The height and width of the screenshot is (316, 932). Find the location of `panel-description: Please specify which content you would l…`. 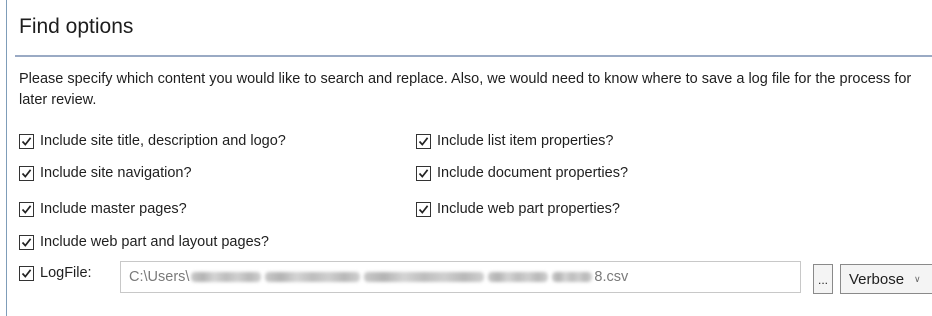

panel-description: Please specify which content you would l… is located at coordinates (465, 89).